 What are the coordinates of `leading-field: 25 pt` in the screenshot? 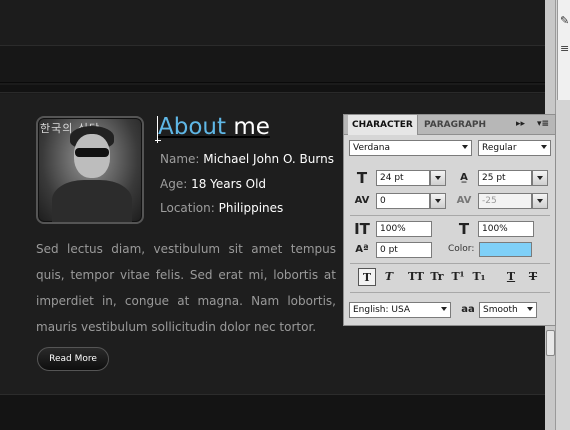 It's located at (505, 178).